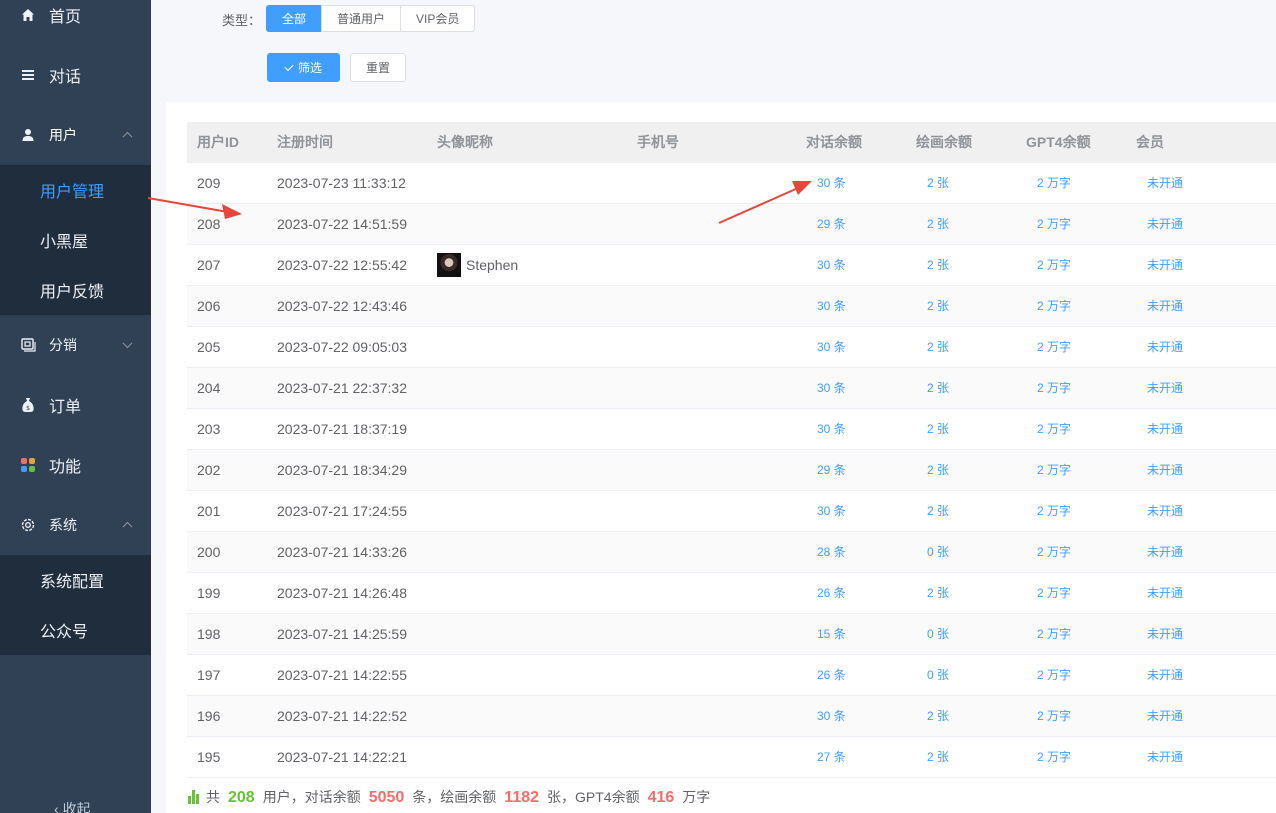 This screenshot has height=813, width=1276. I want to click on type-option-normal: 普通用户, so click(361, 18).